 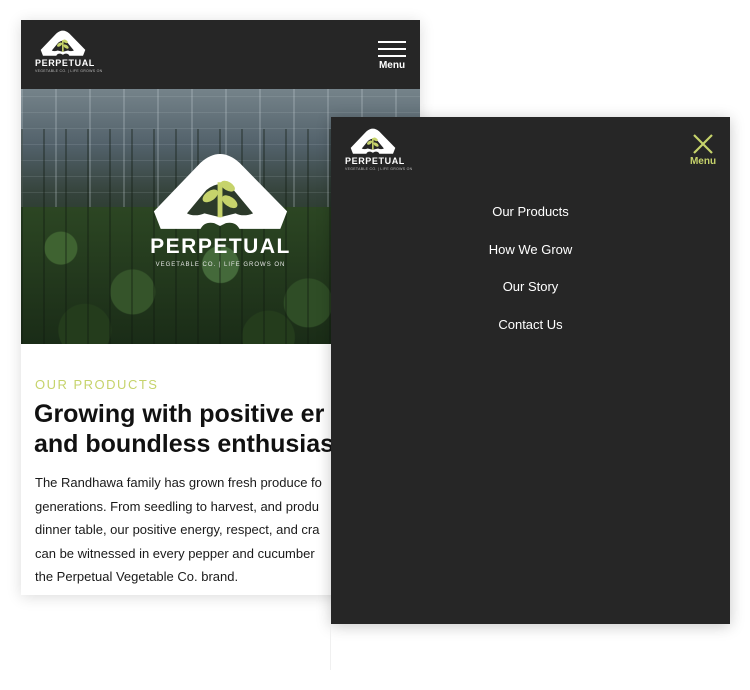 What do you see at coordinates (530, 295) in the screenshot?
I see `nav-item-our-story: Our Story` at bounding box center [530, 295].